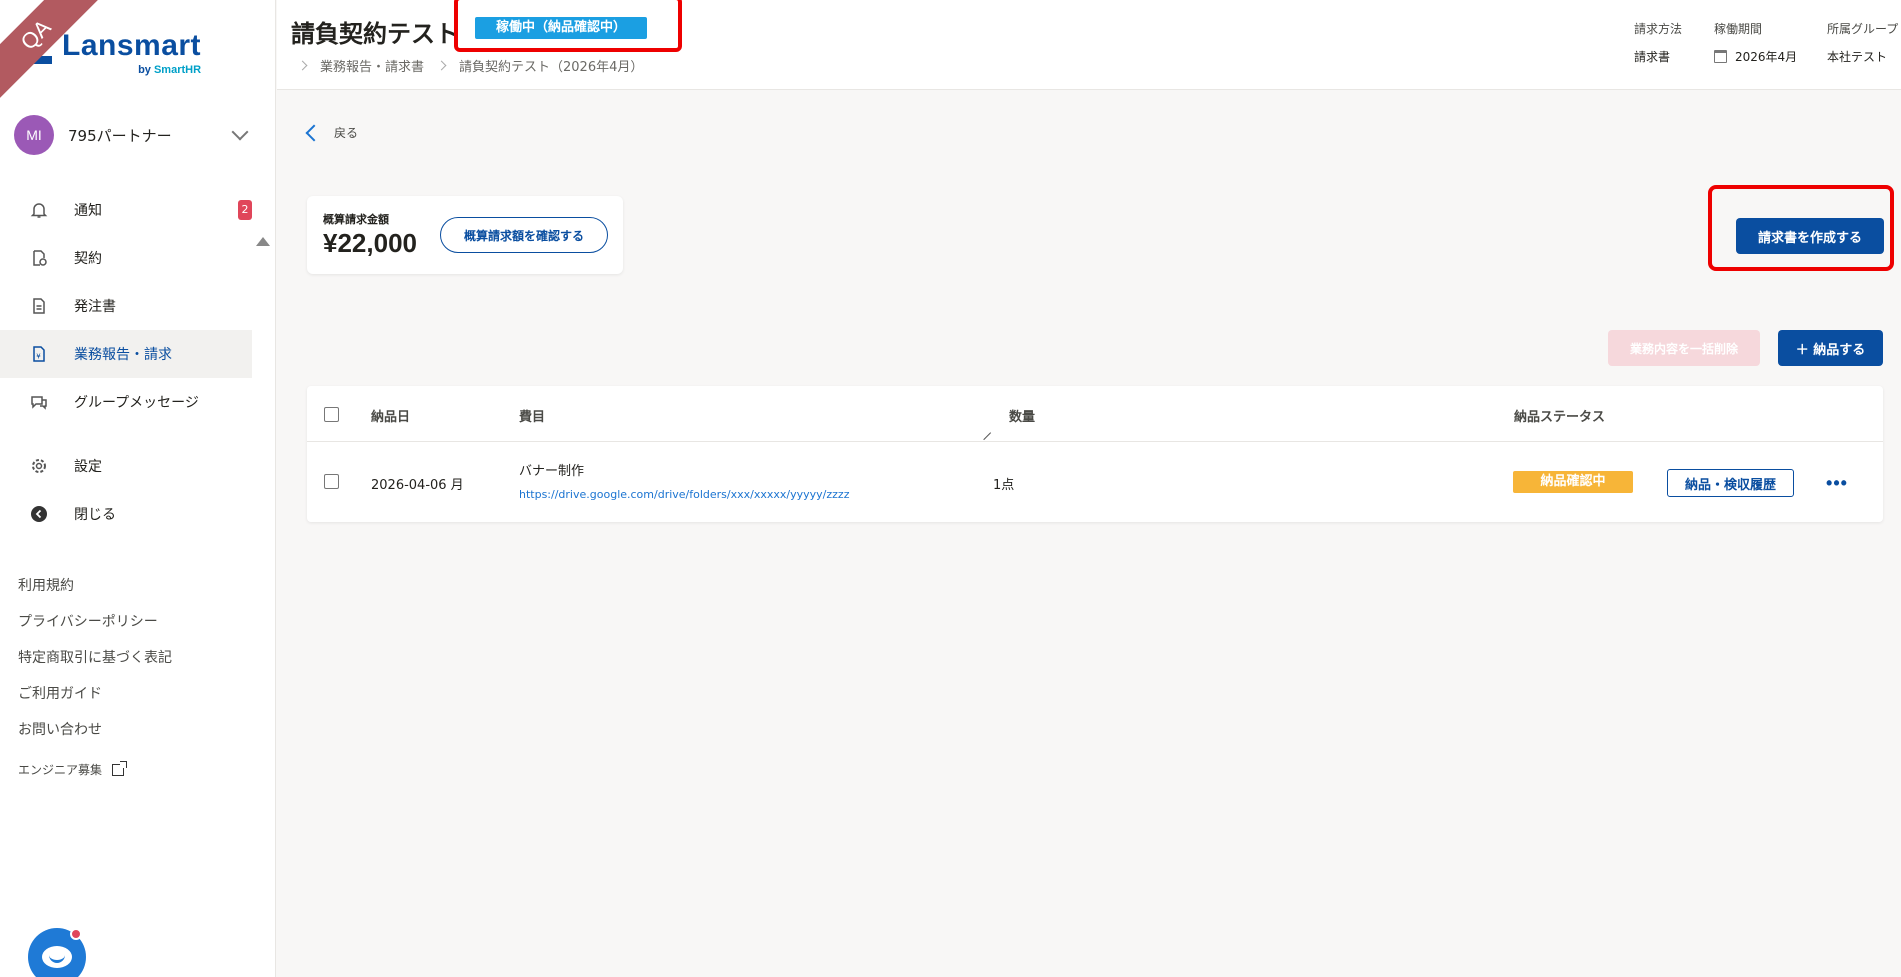 This screenshot has height=977, width=1901. I want to click on deliver-button: ＋ 納品する, so click(1830, 348).